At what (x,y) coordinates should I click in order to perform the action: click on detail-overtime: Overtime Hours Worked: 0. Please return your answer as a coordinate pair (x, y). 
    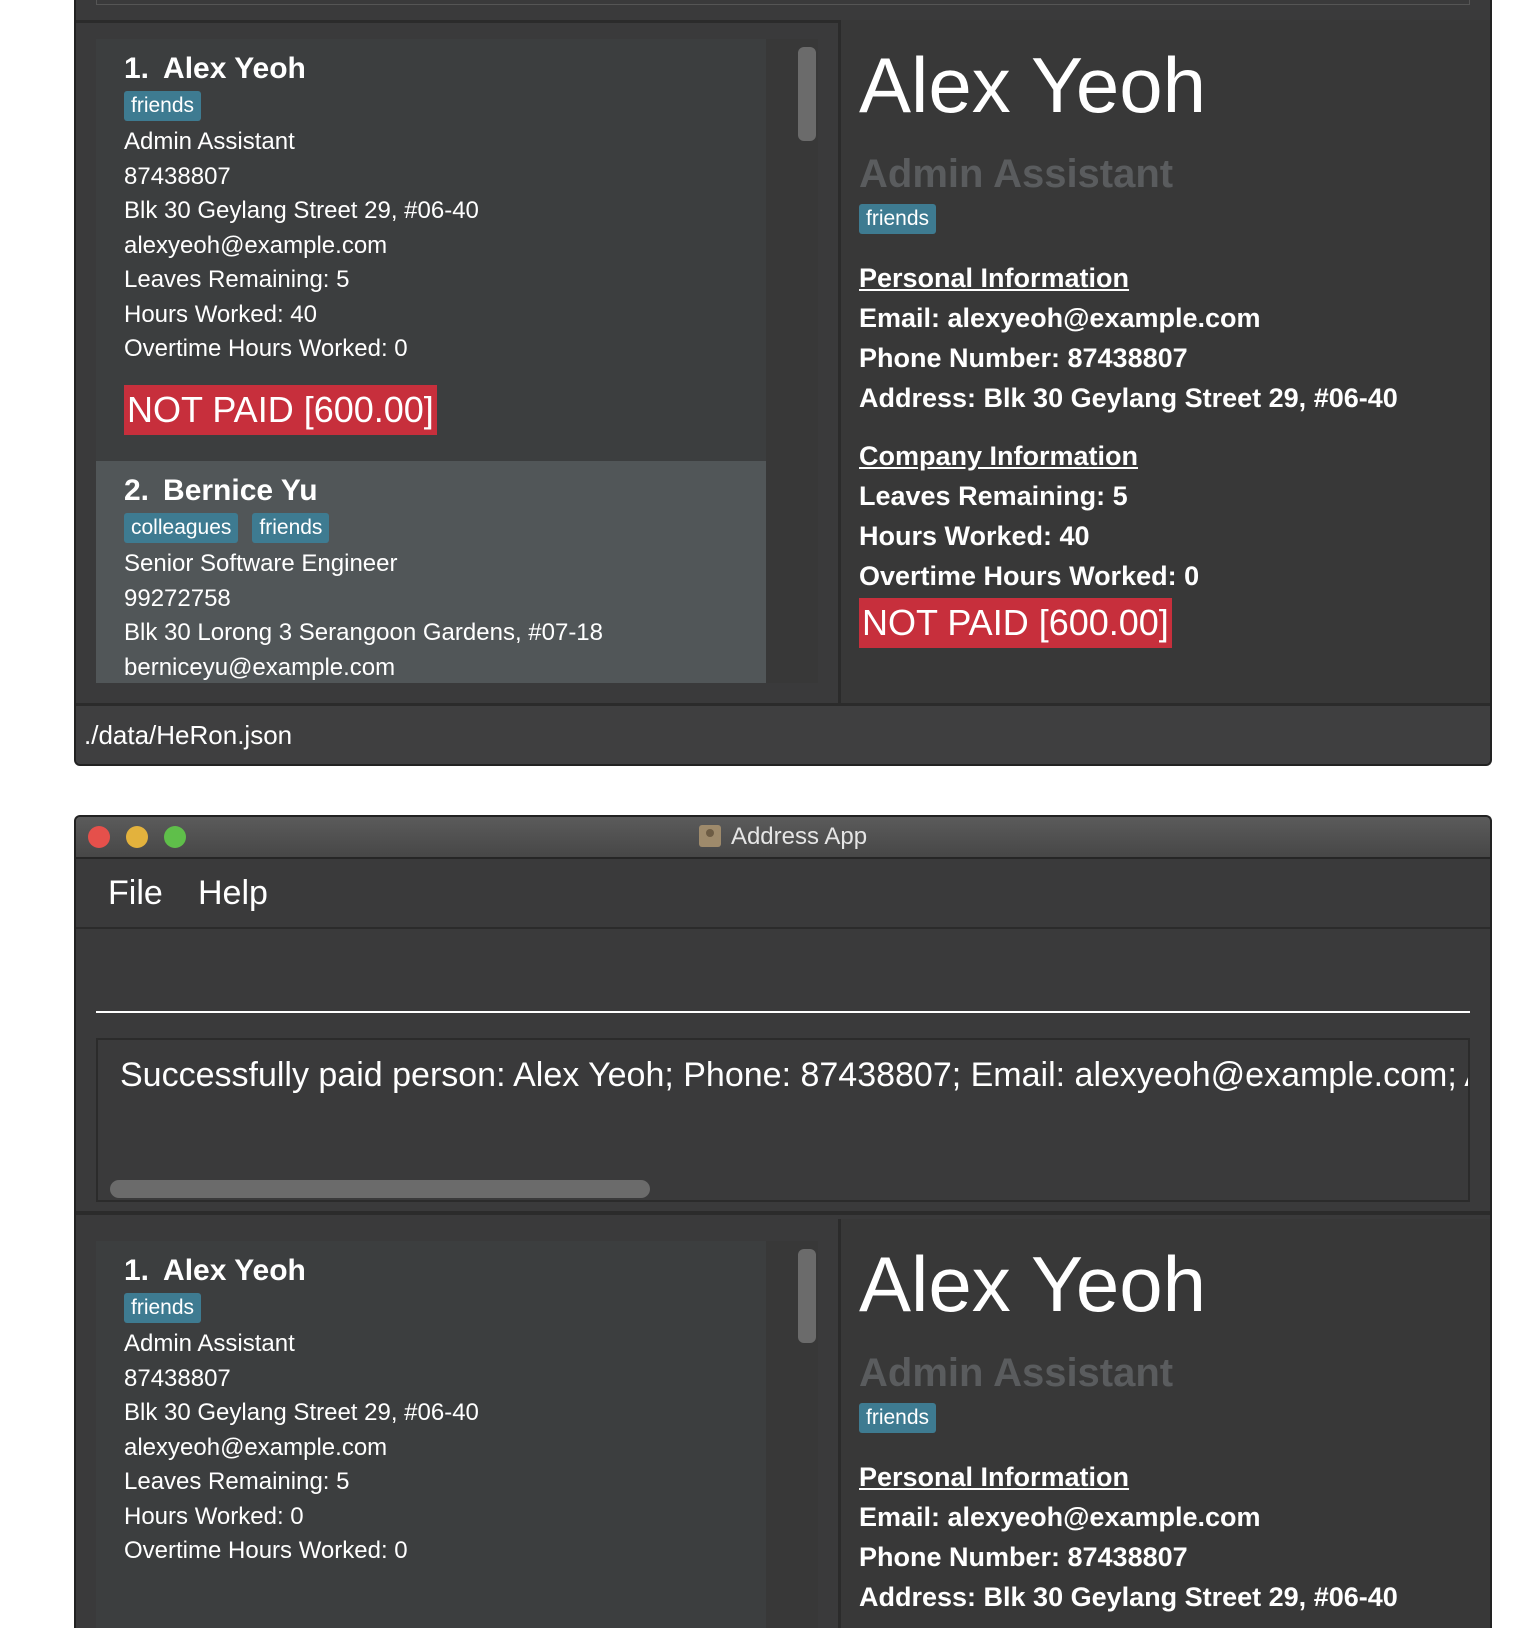
    Looking at the image, I should click on (1029, 576).